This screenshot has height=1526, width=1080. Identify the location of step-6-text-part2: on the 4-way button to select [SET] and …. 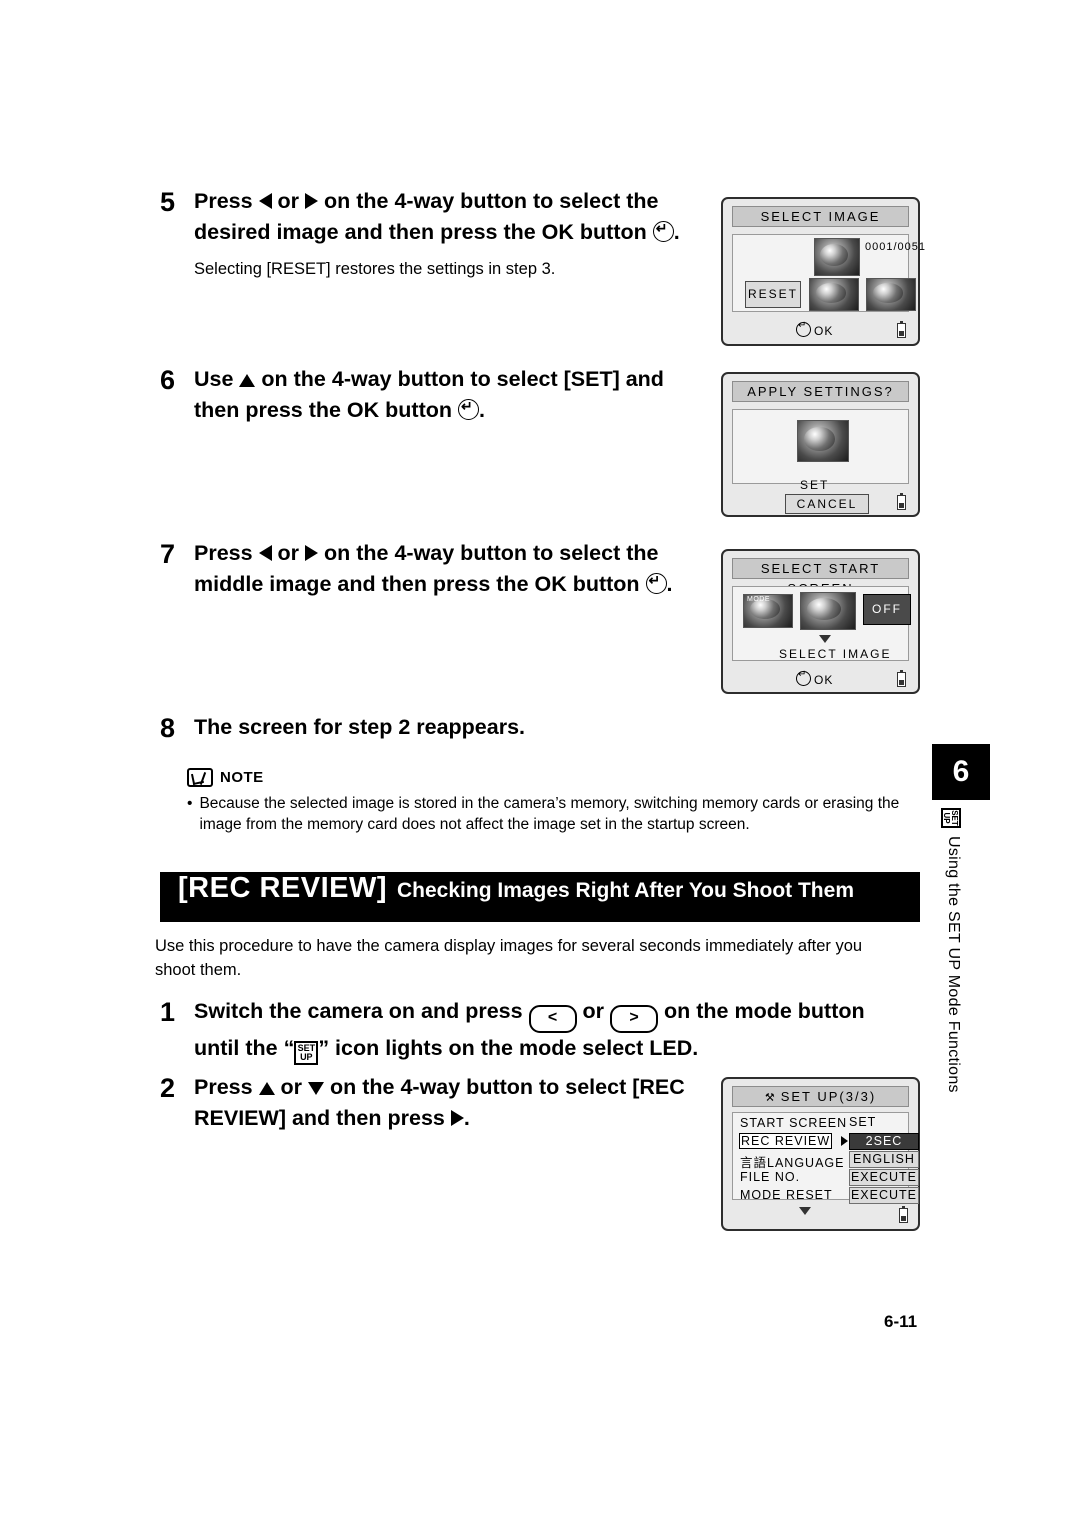
(429, 394).